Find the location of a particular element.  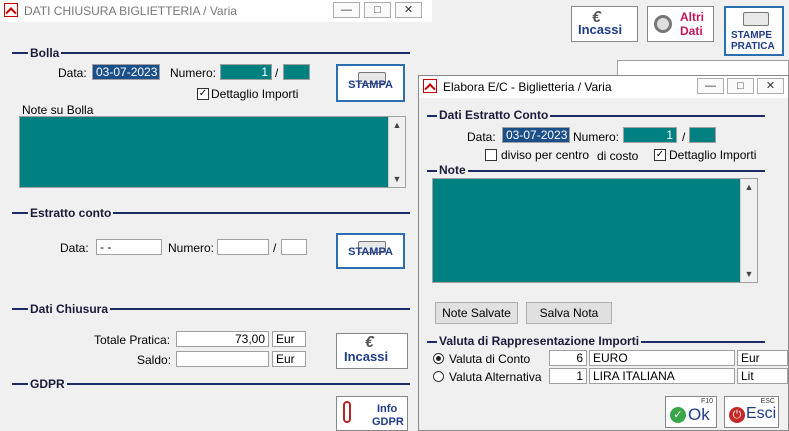

close-button: ✕ is located at coordinates (408, 10).